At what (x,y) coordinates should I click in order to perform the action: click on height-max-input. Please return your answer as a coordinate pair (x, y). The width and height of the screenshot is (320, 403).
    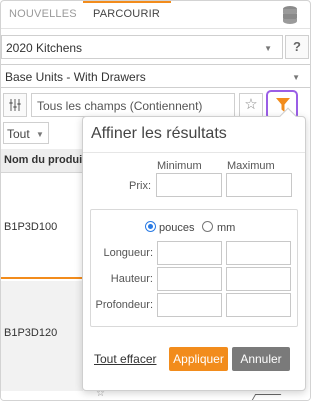
    Looking at the image, I should click on (258, 279).